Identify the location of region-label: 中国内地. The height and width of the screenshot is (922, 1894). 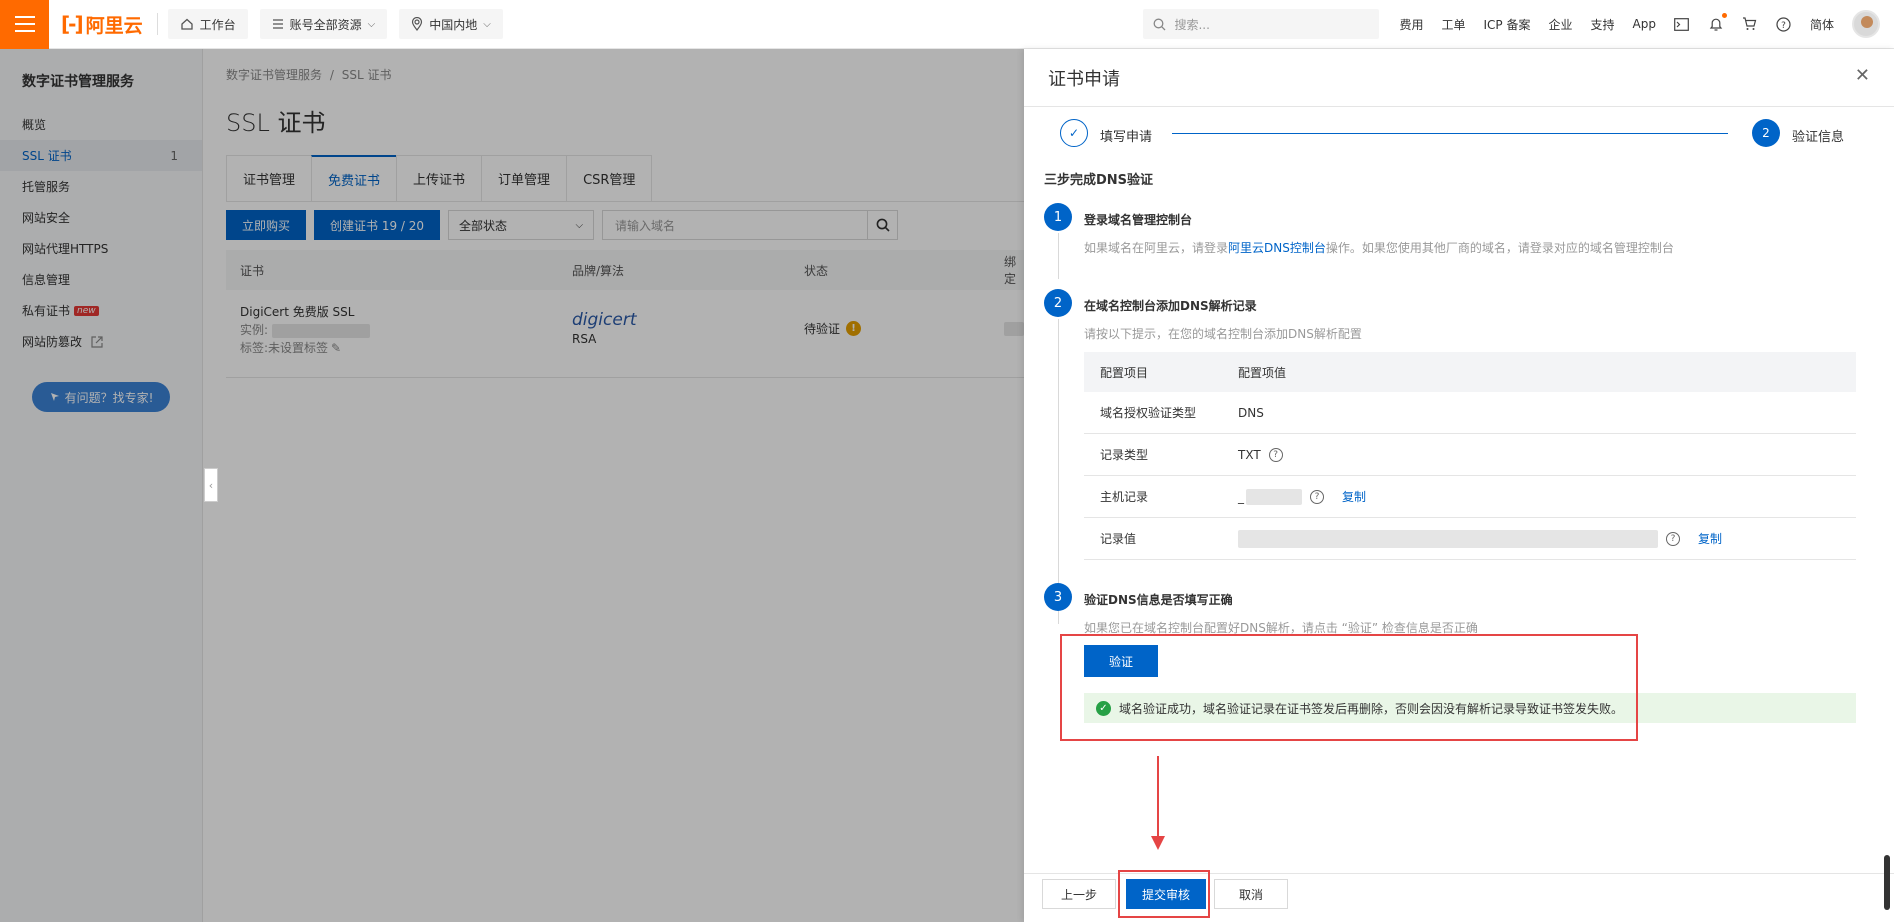
(453, 24).